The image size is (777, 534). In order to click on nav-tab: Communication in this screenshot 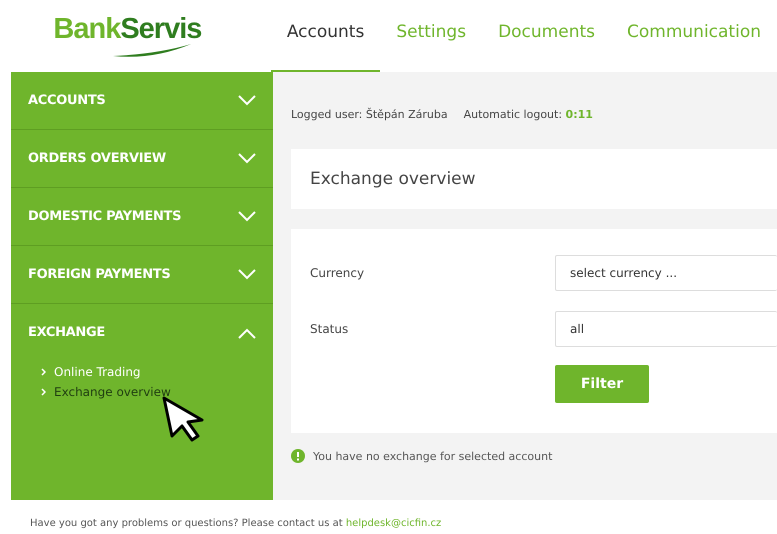, I will do `click(694, 36)`.